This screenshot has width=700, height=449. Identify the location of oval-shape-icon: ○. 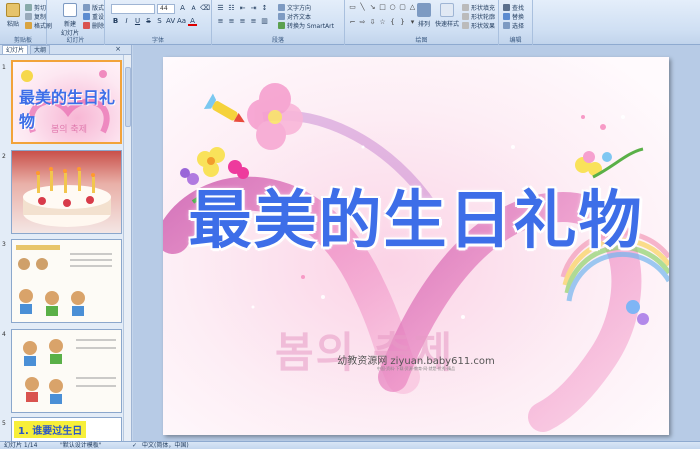
(392, 10).